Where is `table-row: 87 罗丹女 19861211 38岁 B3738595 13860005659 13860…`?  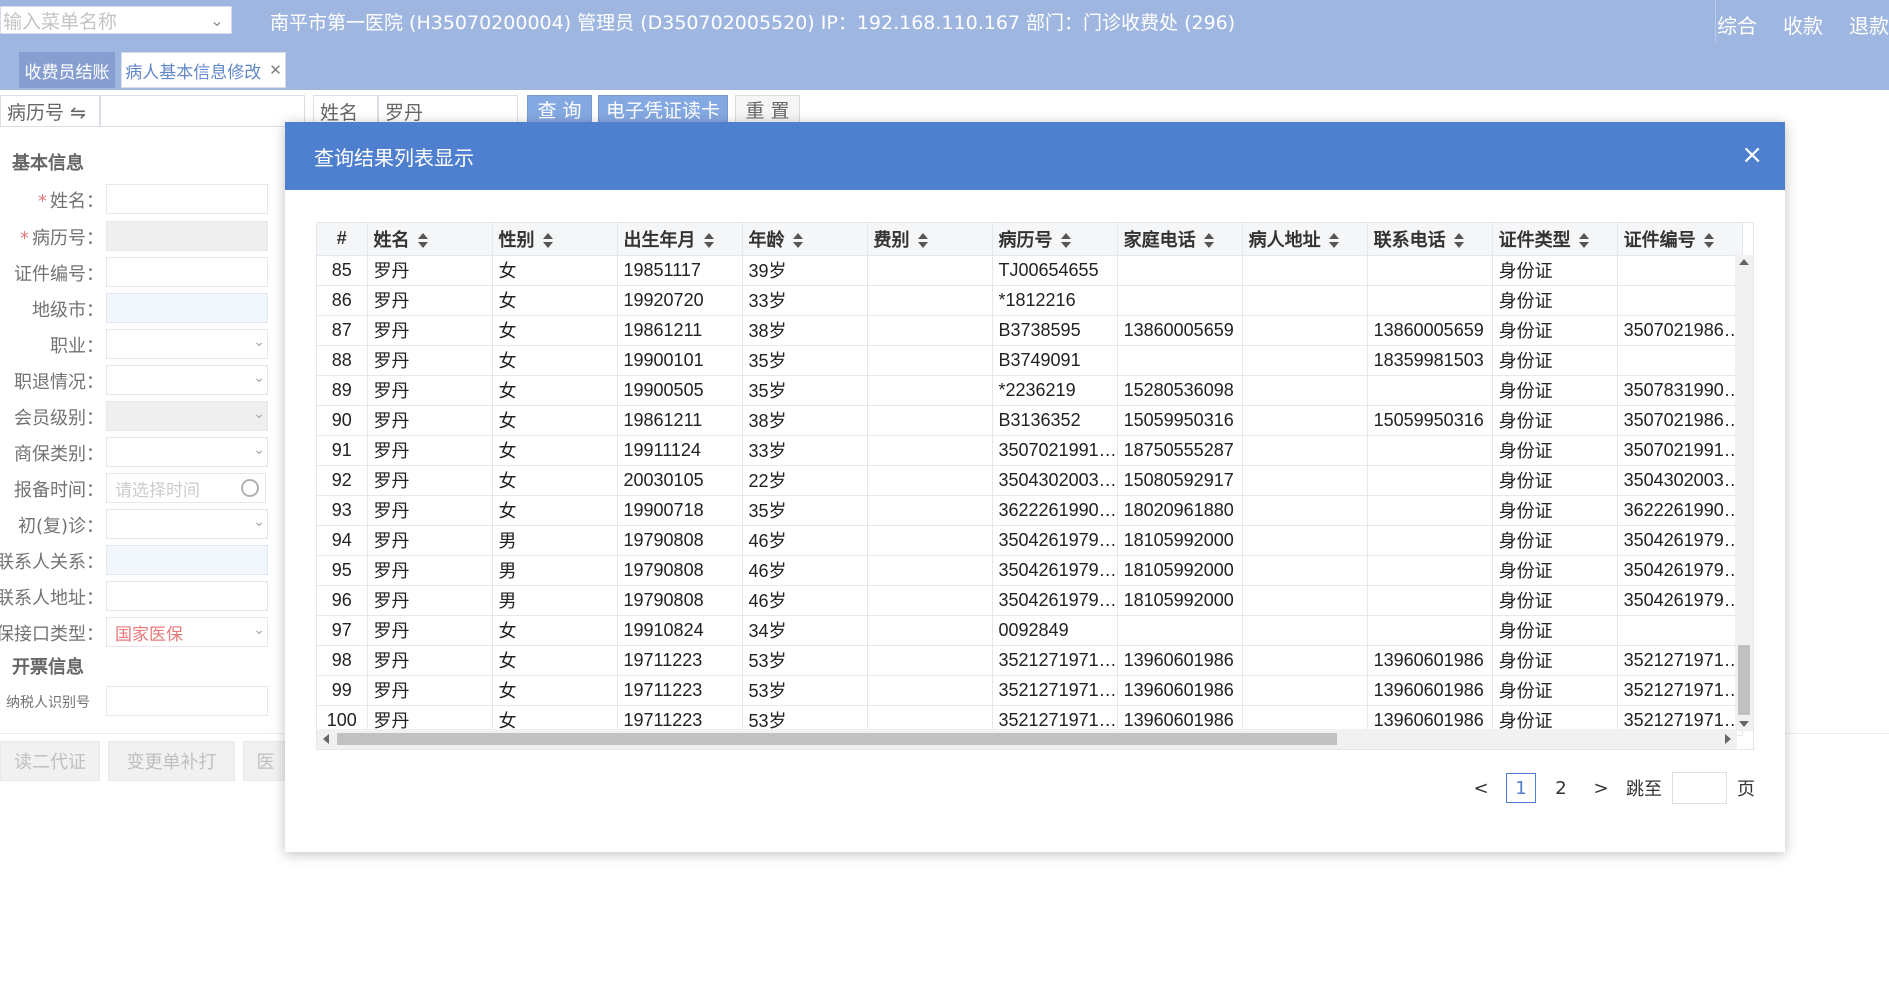
table-row: 87 罗丹女 19861211 38岁 B3738595 13860005659 13860… is located at coordinates (1030, 330).